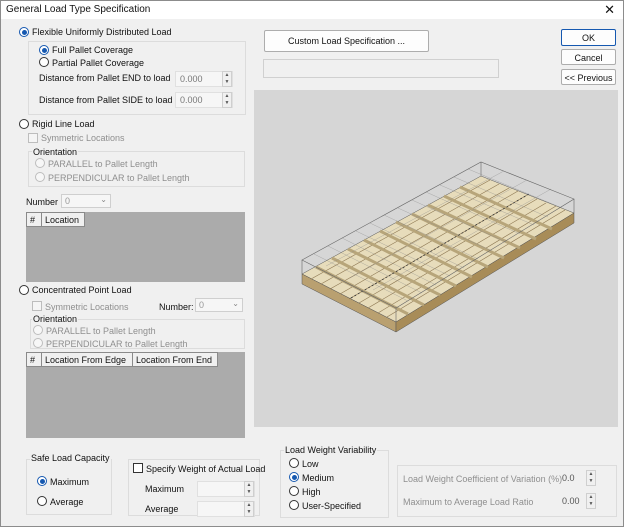 This screenshot has width=624, height=527. Describe the element at coordinates (24, 32) in the screenshot. I see `flexible-load-radio` at that location.